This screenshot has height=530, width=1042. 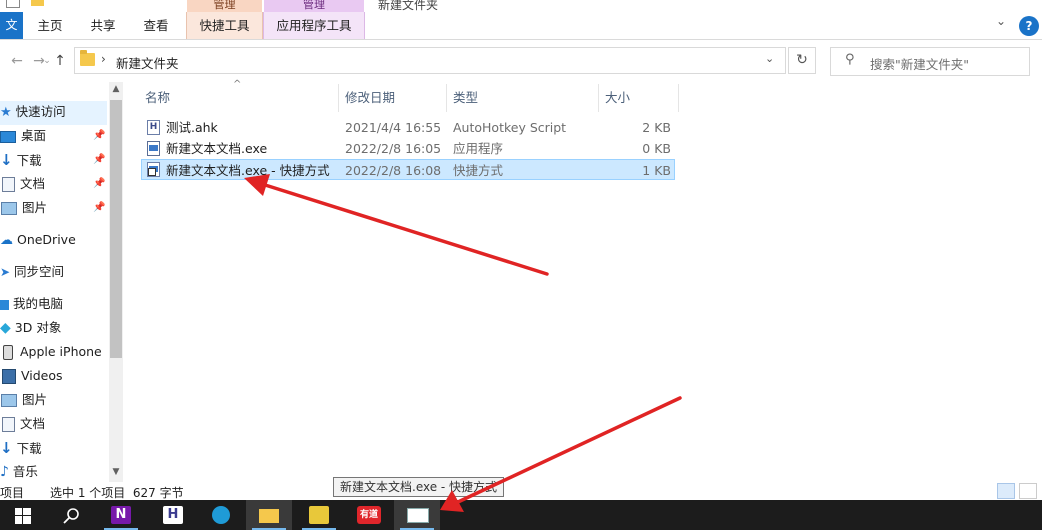 What do you see at coordinates (40, 111) in the screenshot?
I see `nav-item-label: 快速访问` at bounding box center [40, 111].